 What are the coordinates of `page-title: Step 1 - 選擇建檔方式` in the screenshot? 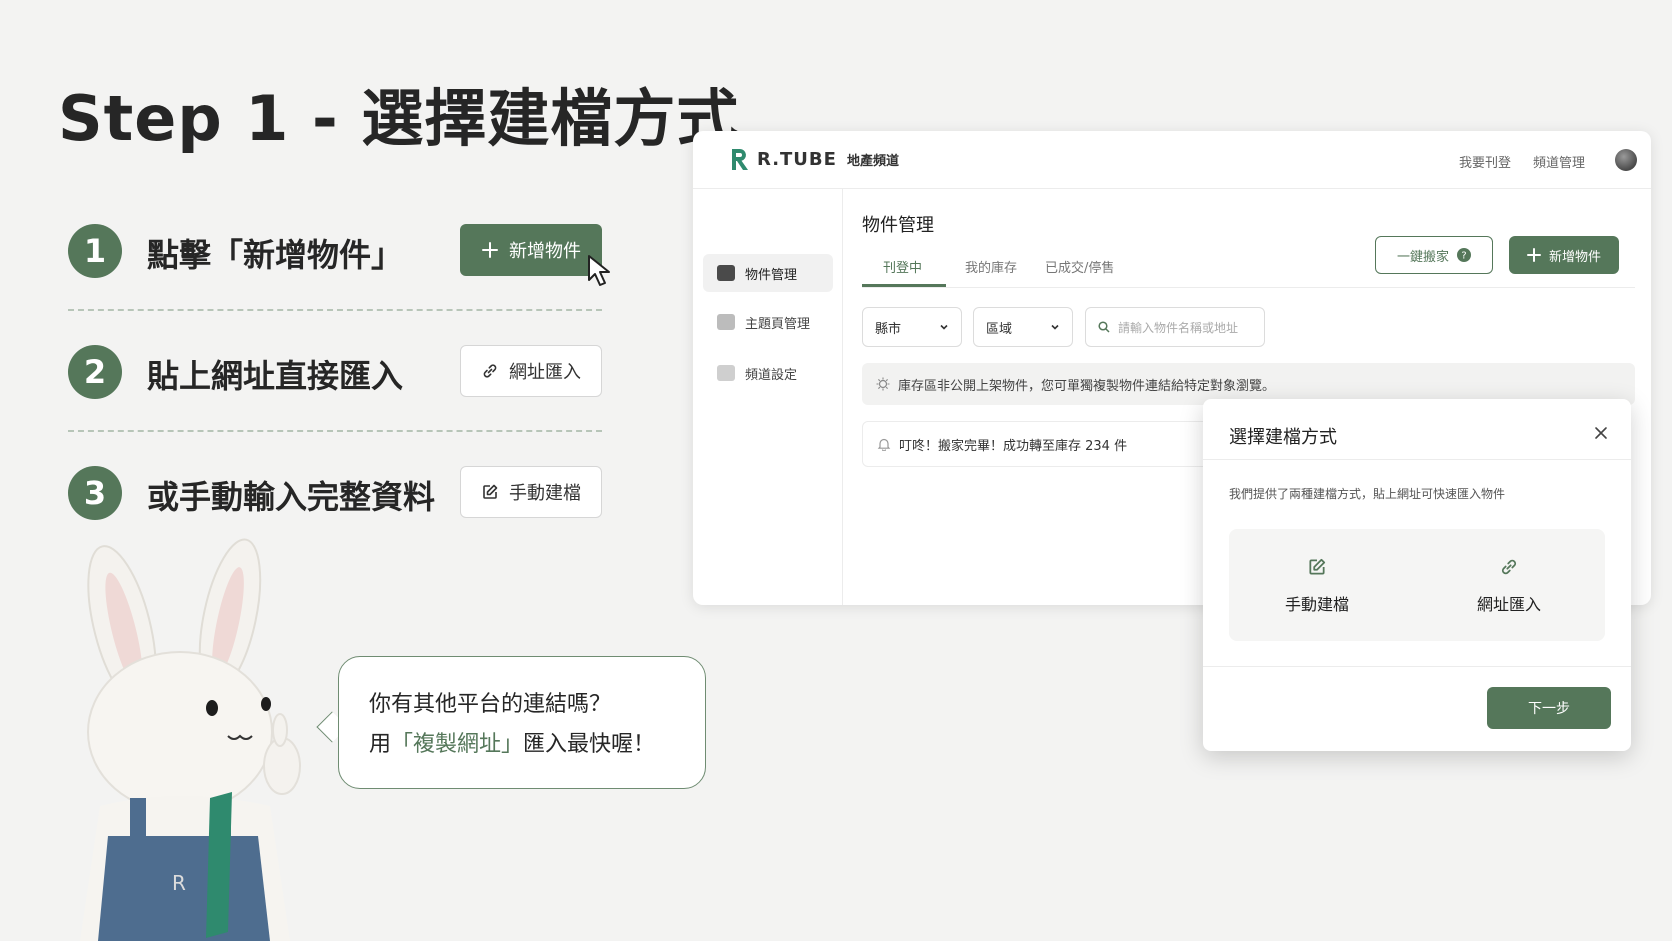 It's located at (399, 118).